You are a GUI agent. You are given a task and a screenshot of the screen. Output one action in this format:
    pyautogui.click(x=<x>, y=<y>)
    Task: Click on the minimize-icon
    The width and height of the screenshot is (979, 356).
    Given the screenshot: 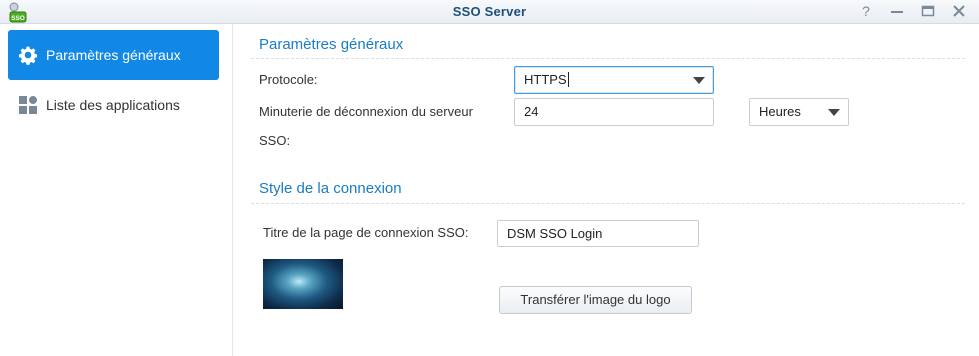 What is the action you would take?
    pyautogui.click(x=897, y=11)
    